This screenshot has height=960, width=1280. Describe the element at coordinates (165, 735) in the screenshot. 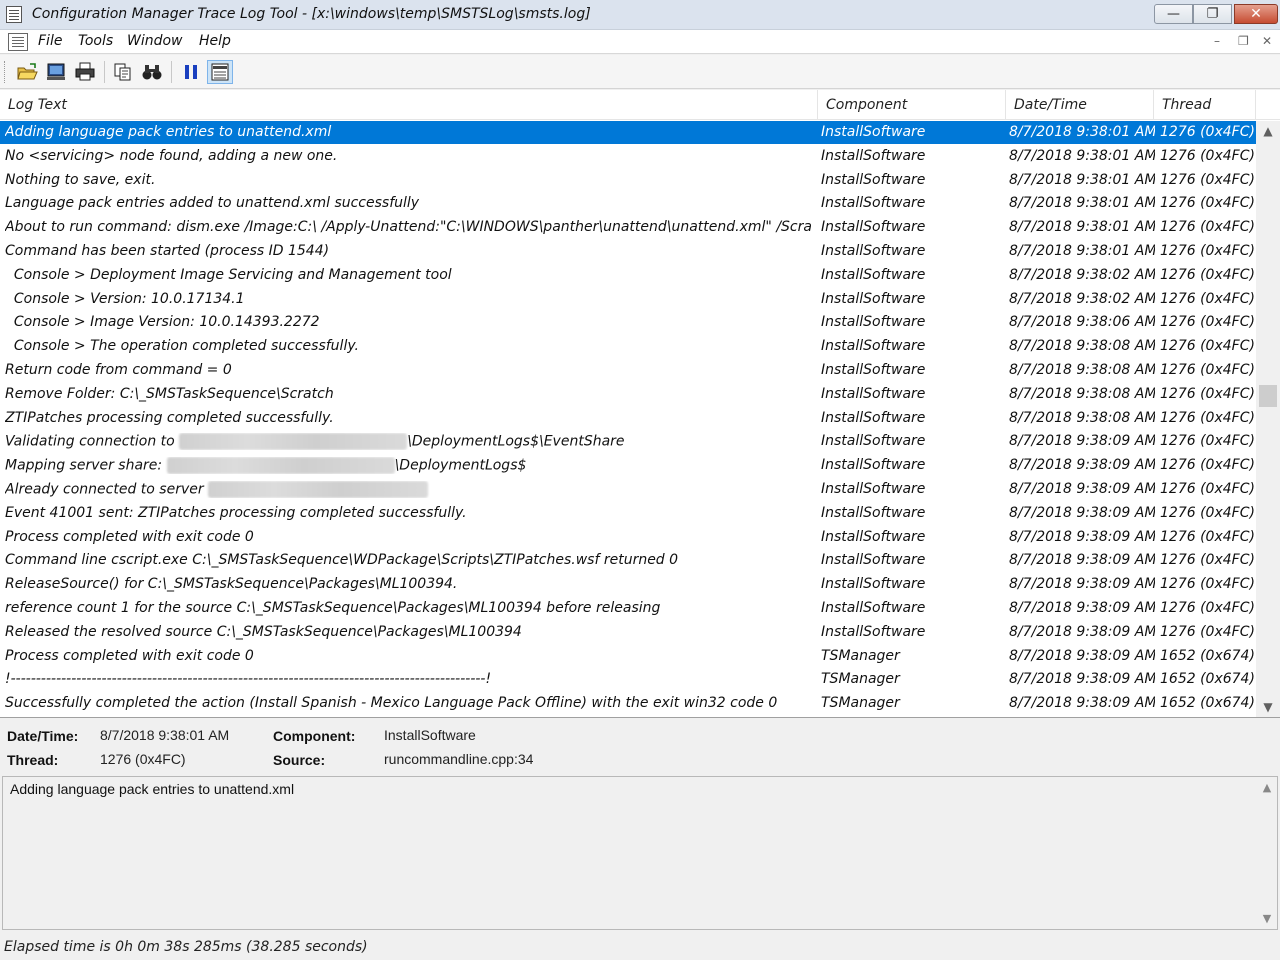

I see `datetime-value: 8/7/2018 9:38:01 AM` at that location.